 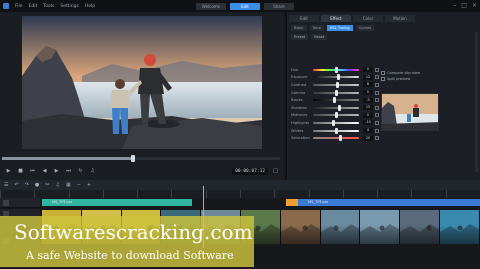 What do you see at coordinates (400, 18) in the screenshot?
I see `panel-tab-motion: Motion` at bounding box center [400, 18].